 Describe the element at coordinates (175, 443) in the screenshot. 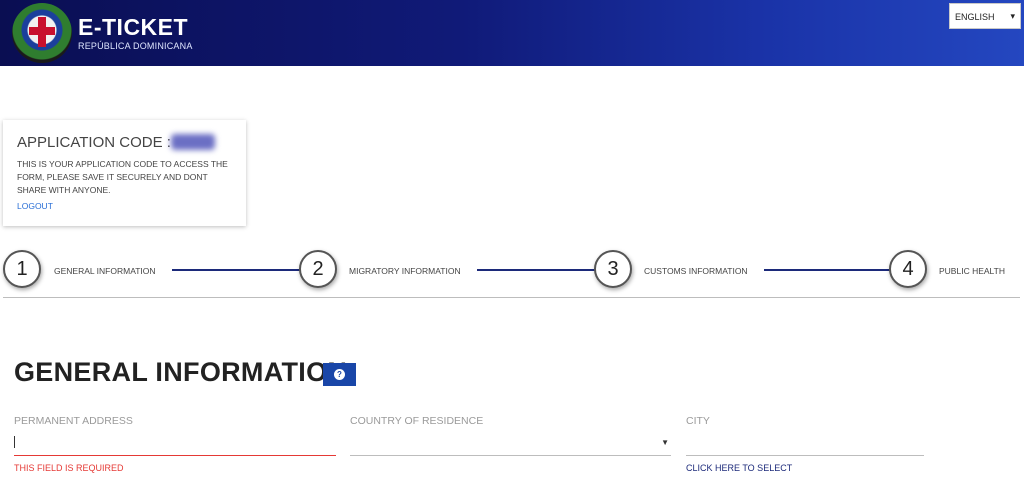

I see `permanent-address-input` at that location.